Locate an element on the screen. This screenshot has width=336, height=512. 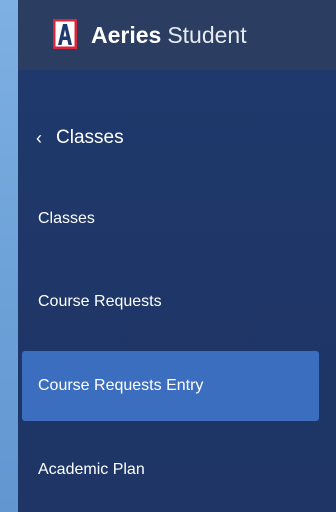
back-to-classes-button: ‹ Classes is located at coordinates (168, 138).